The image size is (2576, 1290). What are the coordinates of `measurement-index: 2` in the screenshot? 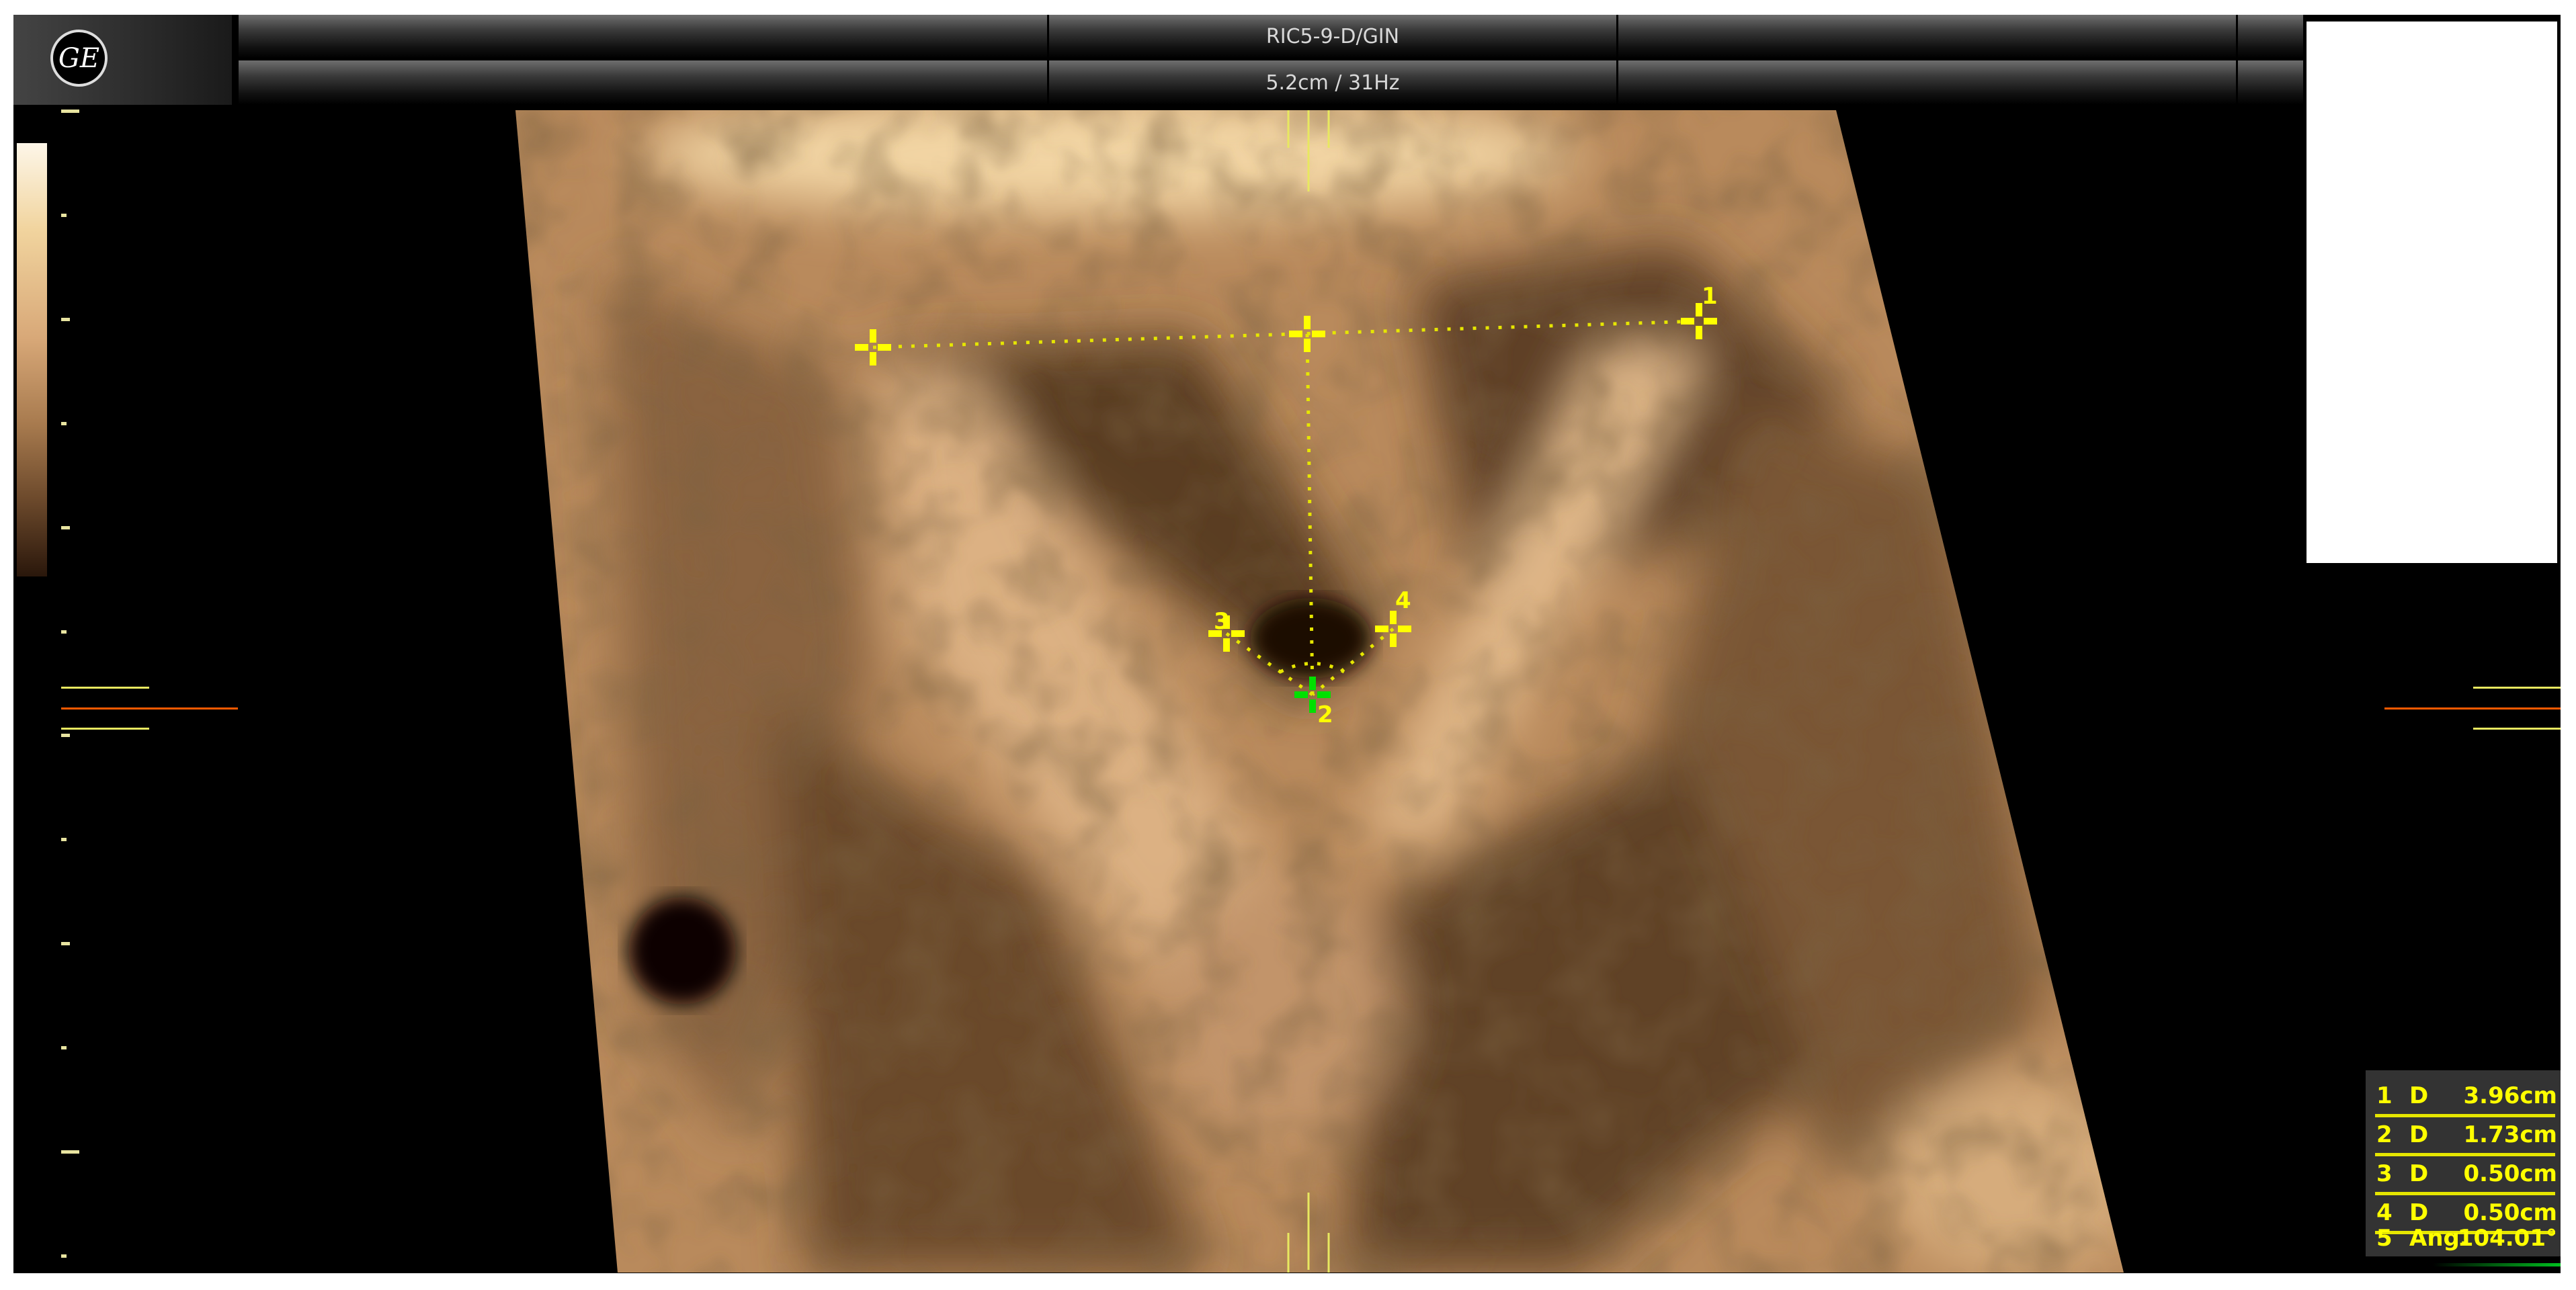 It's located at (2384, 1134).